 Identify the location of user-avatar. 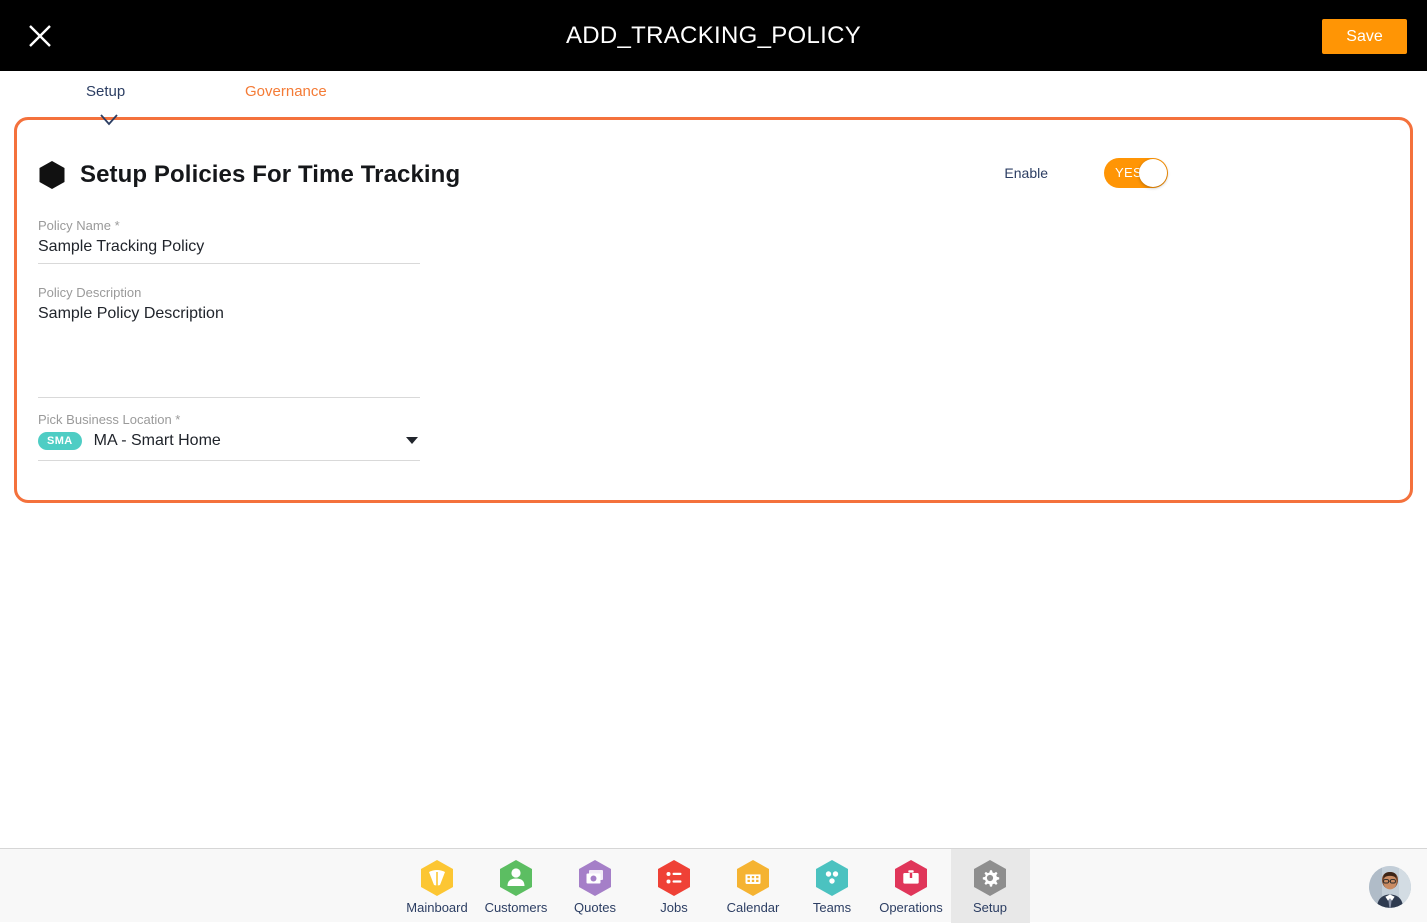
(1390, 887).